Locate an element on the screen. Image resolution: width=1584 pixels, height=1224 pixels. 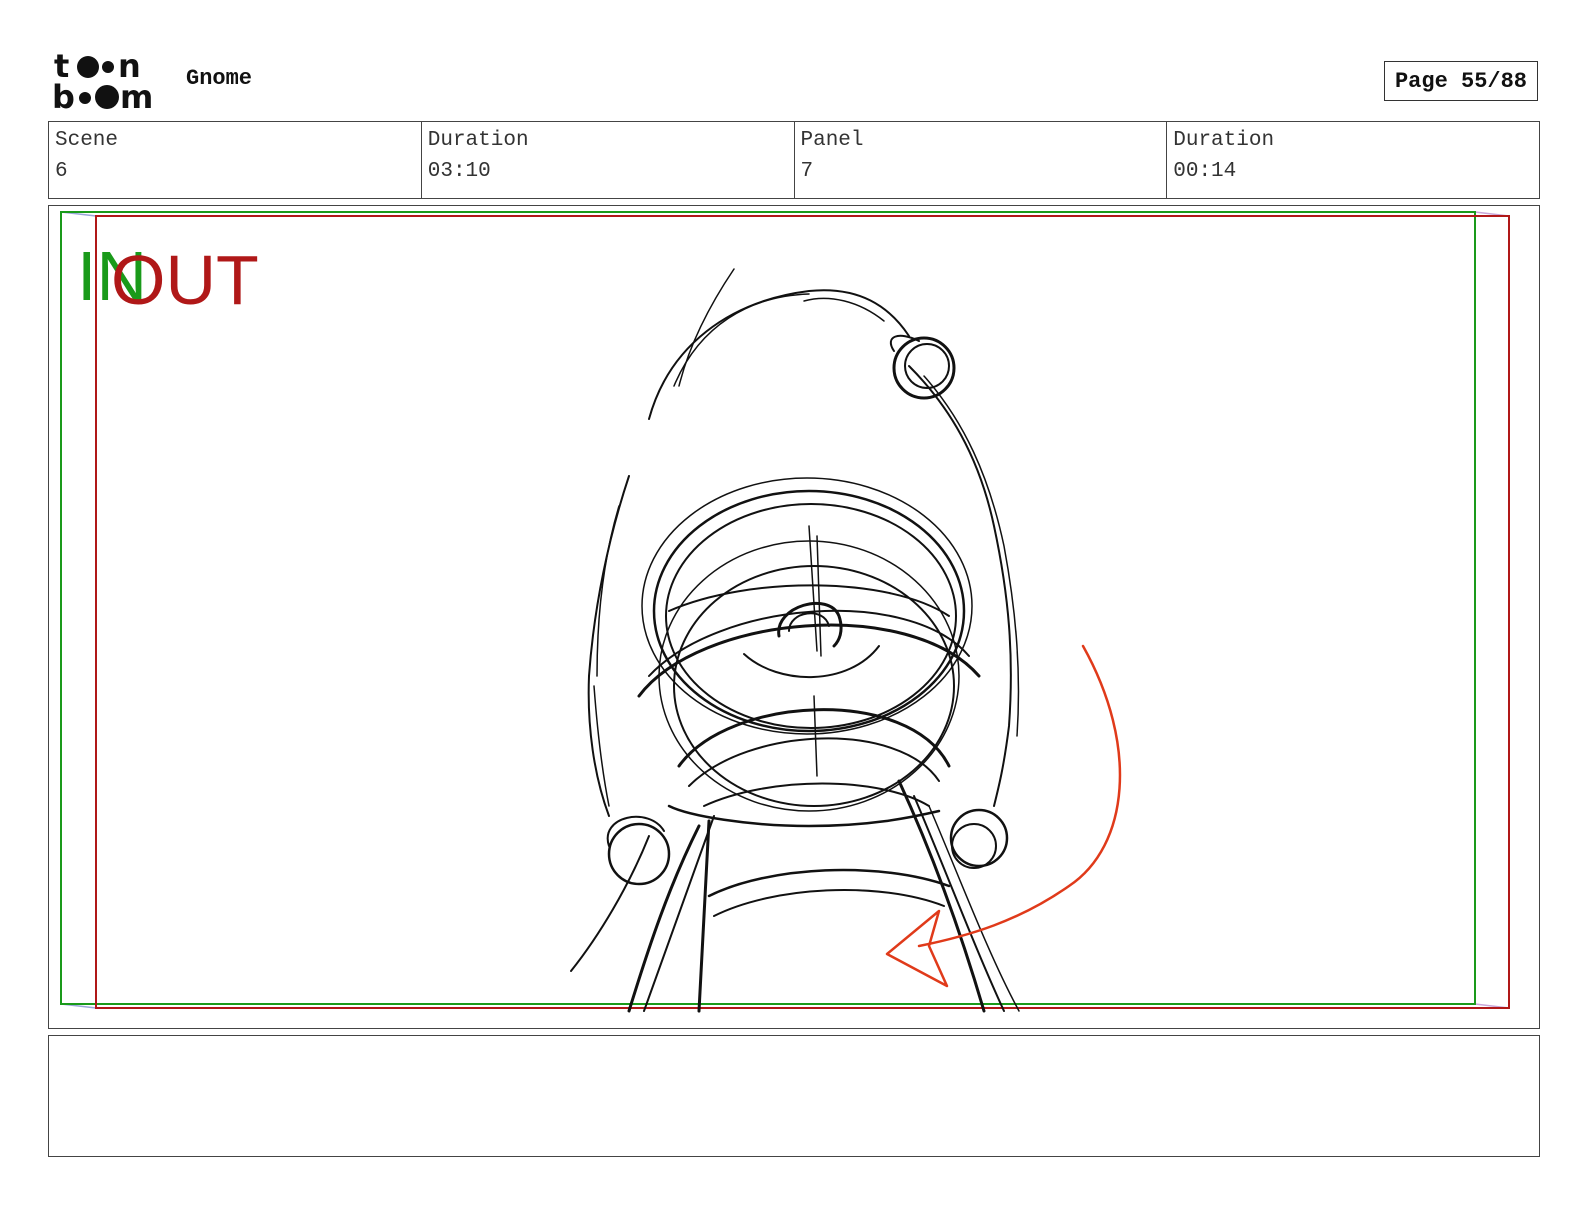
project-title: Gnome is located at coordinates (219, 78).